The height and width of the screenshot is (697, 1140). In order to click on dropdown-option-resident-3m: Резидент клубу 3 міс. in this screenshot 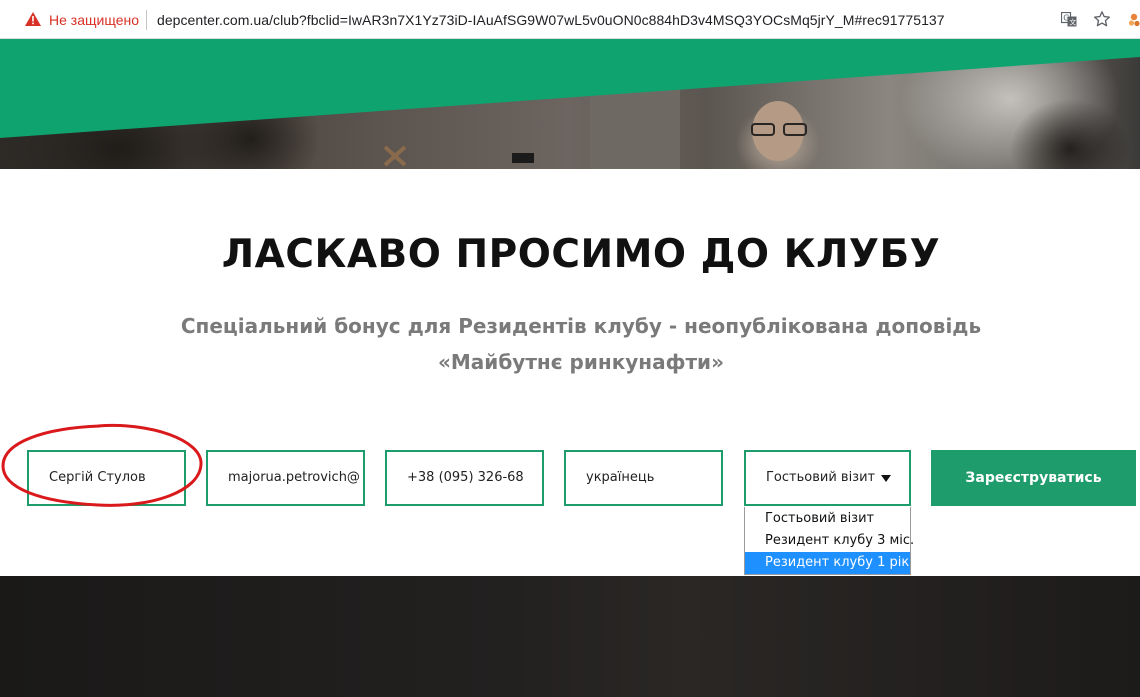, I will do `click(829, 541)`.